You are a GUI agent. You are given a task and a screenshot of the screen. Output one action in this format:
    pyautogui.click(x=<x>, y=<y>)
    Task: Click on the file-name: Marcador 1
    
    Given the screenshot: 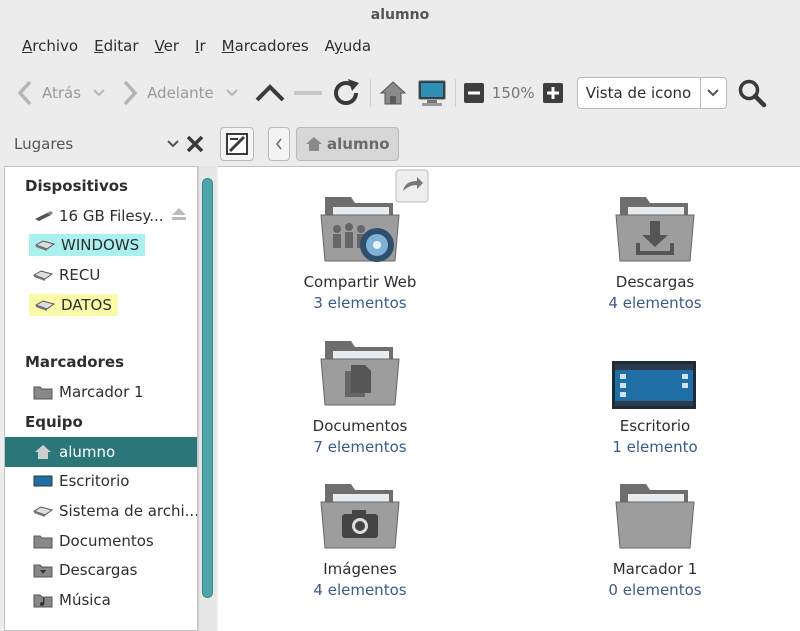 What is the action you would take?
    pyautogui.click(x=655, y=569)
    